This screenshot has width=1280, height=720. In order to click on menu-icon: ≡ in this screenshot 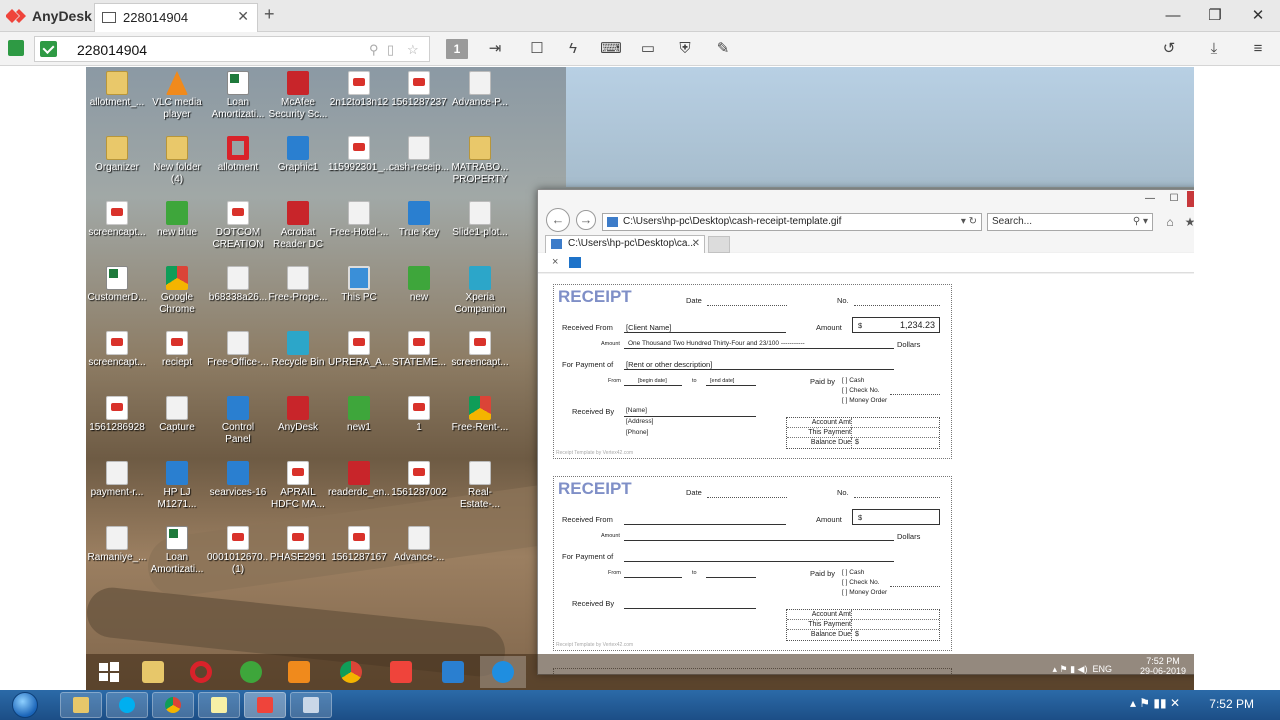, I will do `click(1258, 49)`.